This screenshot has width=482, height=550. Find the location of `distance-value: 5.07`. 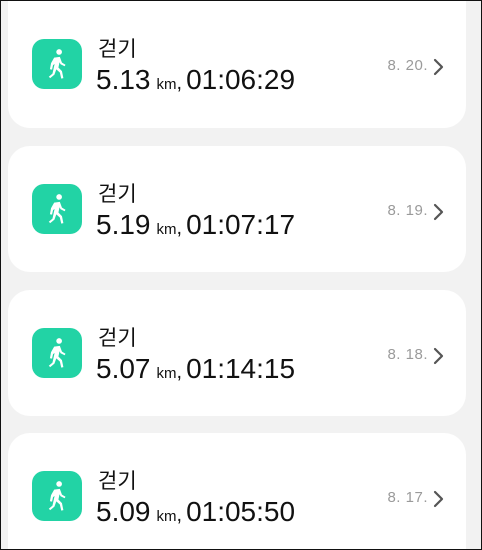

distance-value: 5.07 is located at coordinates (123, 368).